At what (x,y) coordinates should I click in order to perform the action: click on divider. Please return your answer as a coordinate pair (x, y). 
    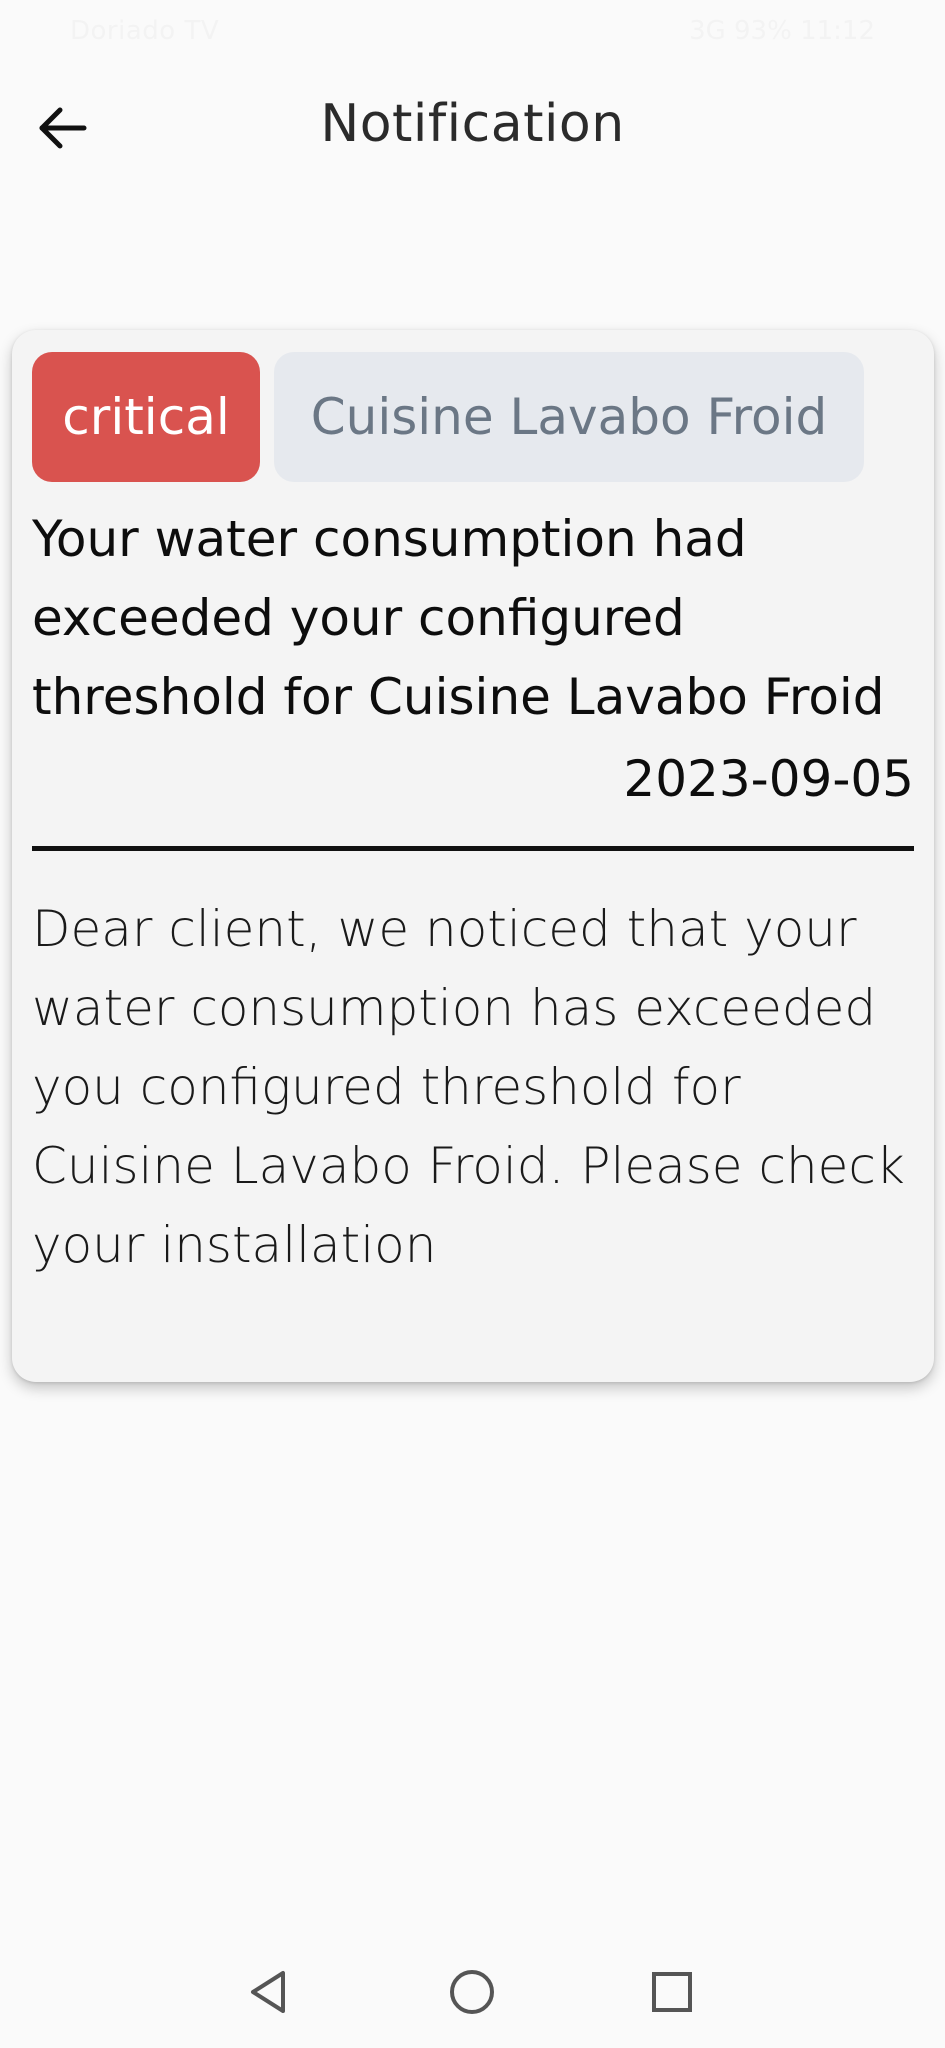
    Looking at the image, I should click on (473, 848).